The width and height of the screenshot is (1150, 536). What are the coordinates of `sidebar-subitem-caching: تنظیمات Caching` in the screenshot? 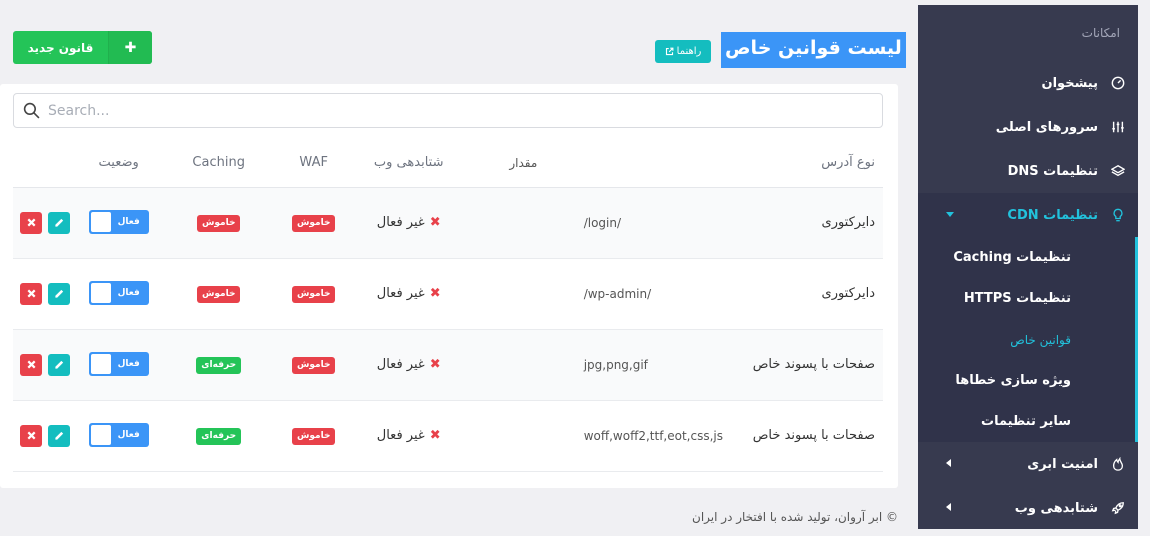 It's located at (1026, 257).